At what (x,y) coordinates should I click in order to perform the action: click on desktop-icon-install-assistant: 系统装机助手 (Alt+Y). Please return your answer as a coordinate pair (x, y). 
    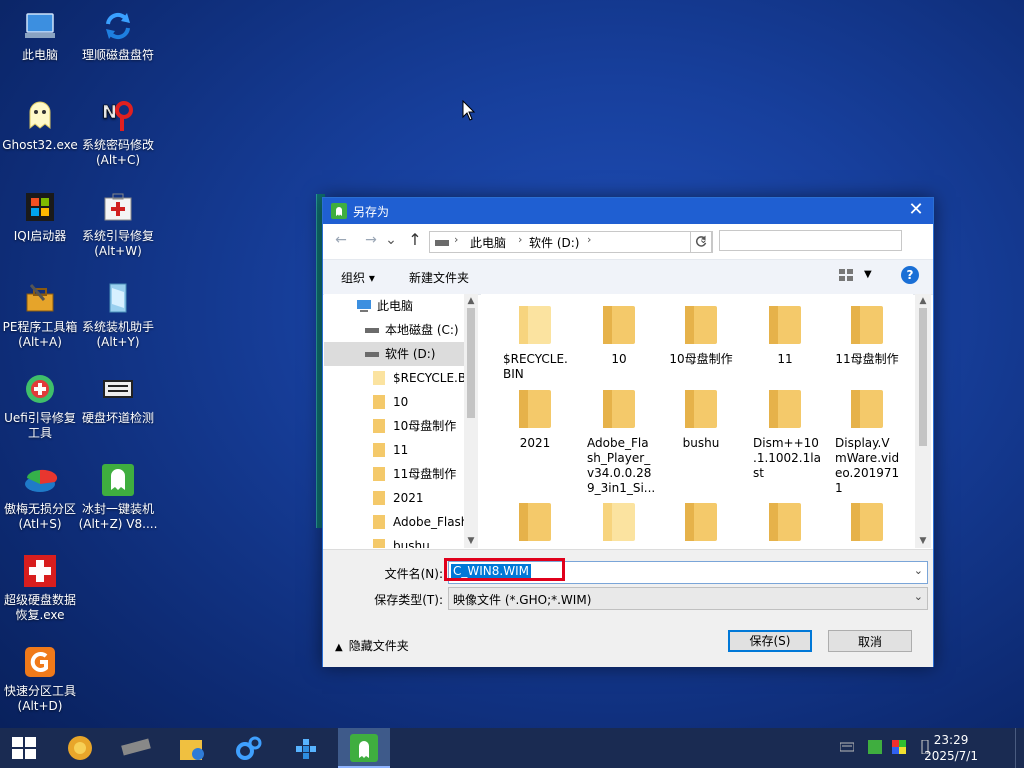
    Looking at the image, I should click on (118, 315).